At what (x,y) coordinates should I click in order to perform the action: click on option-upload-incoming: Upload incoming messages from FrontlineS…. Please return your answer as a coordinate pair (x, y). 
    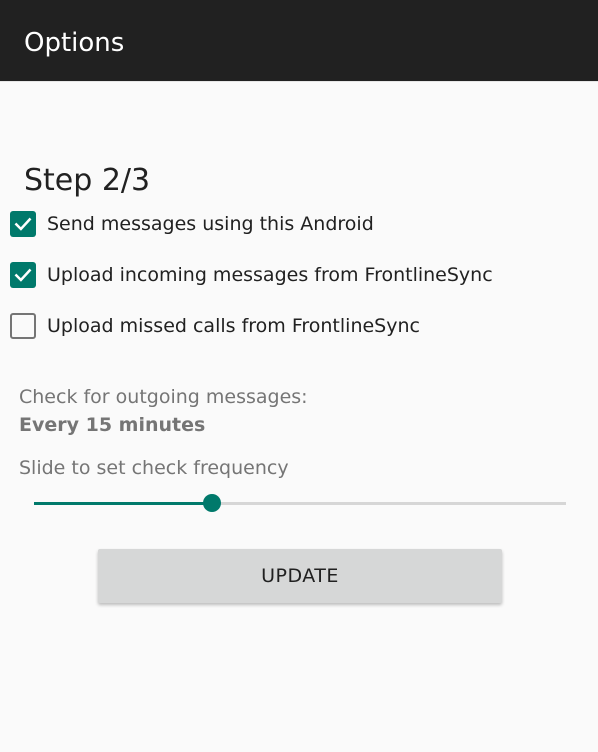
    Looking at the image, I should click on (290, 275).